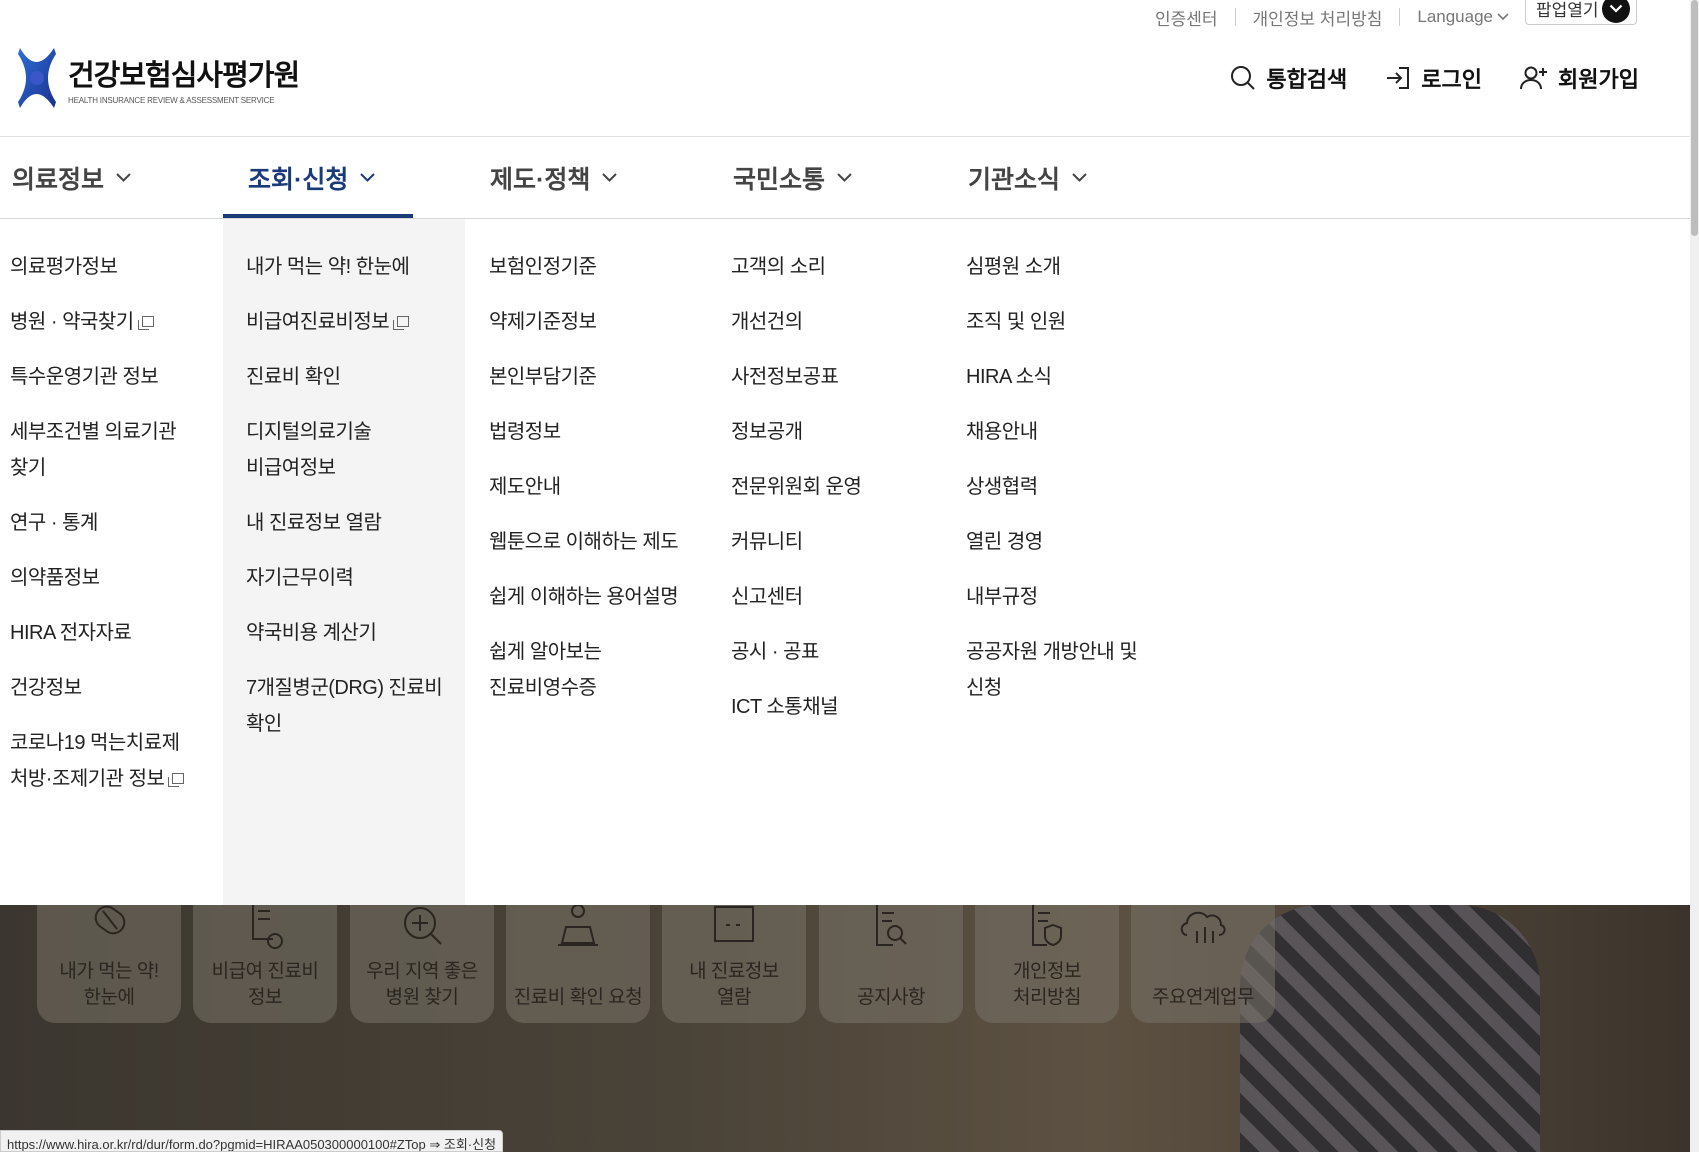 The image size is (1699, 1152). I want to click on menu-item: 신고센터, so click(796, 597).